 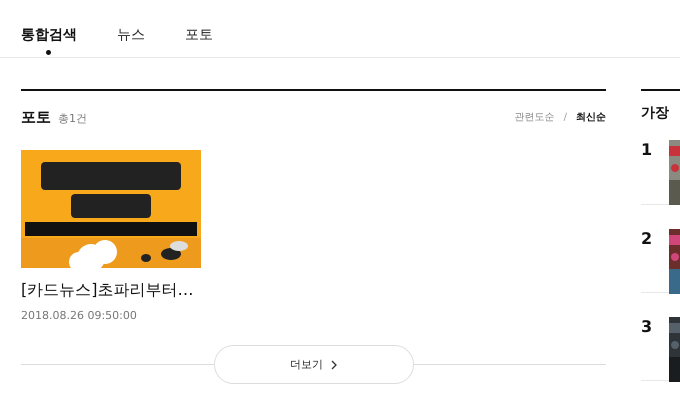 I want to click on rank-number: 2, so click(x=647, y=239).